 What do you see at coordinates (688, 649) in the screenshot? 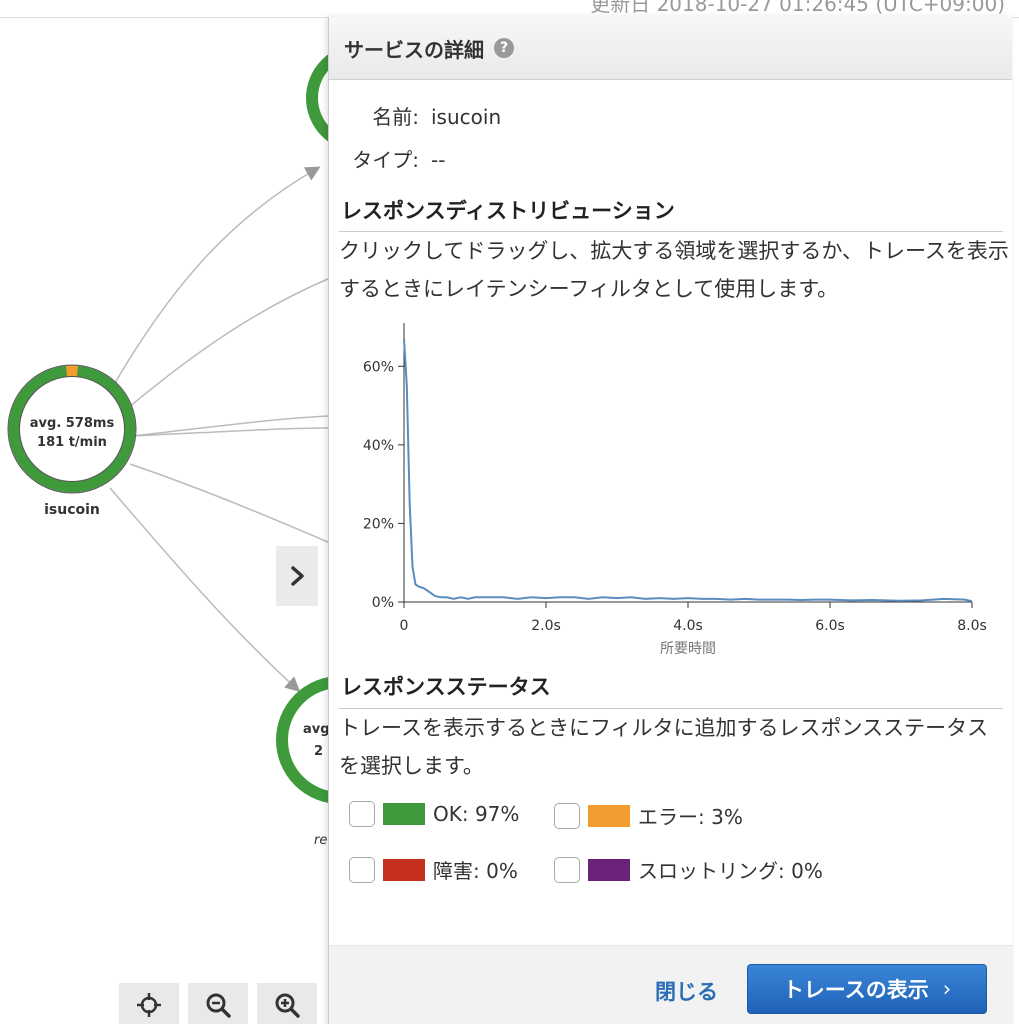
I see `x-axis-label: 所要時間` at bounding box center [688, 649].